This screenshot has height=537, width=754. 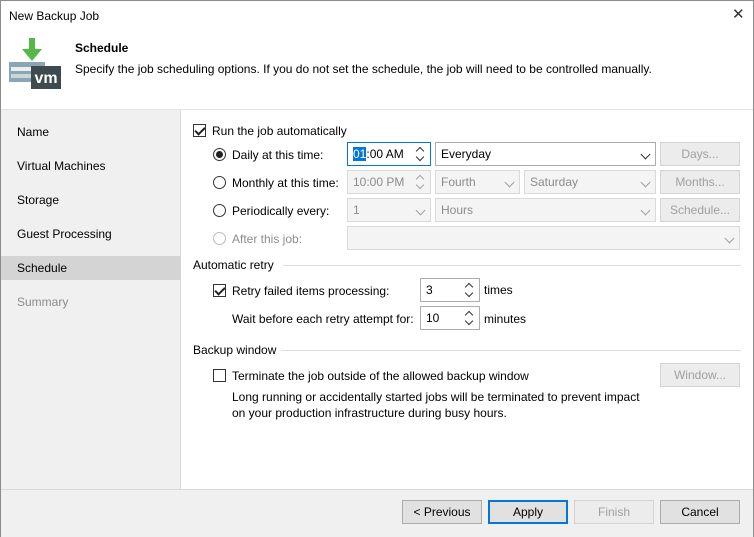 I want to click on cancel-button: Cancel, so click(x=700, y=512).